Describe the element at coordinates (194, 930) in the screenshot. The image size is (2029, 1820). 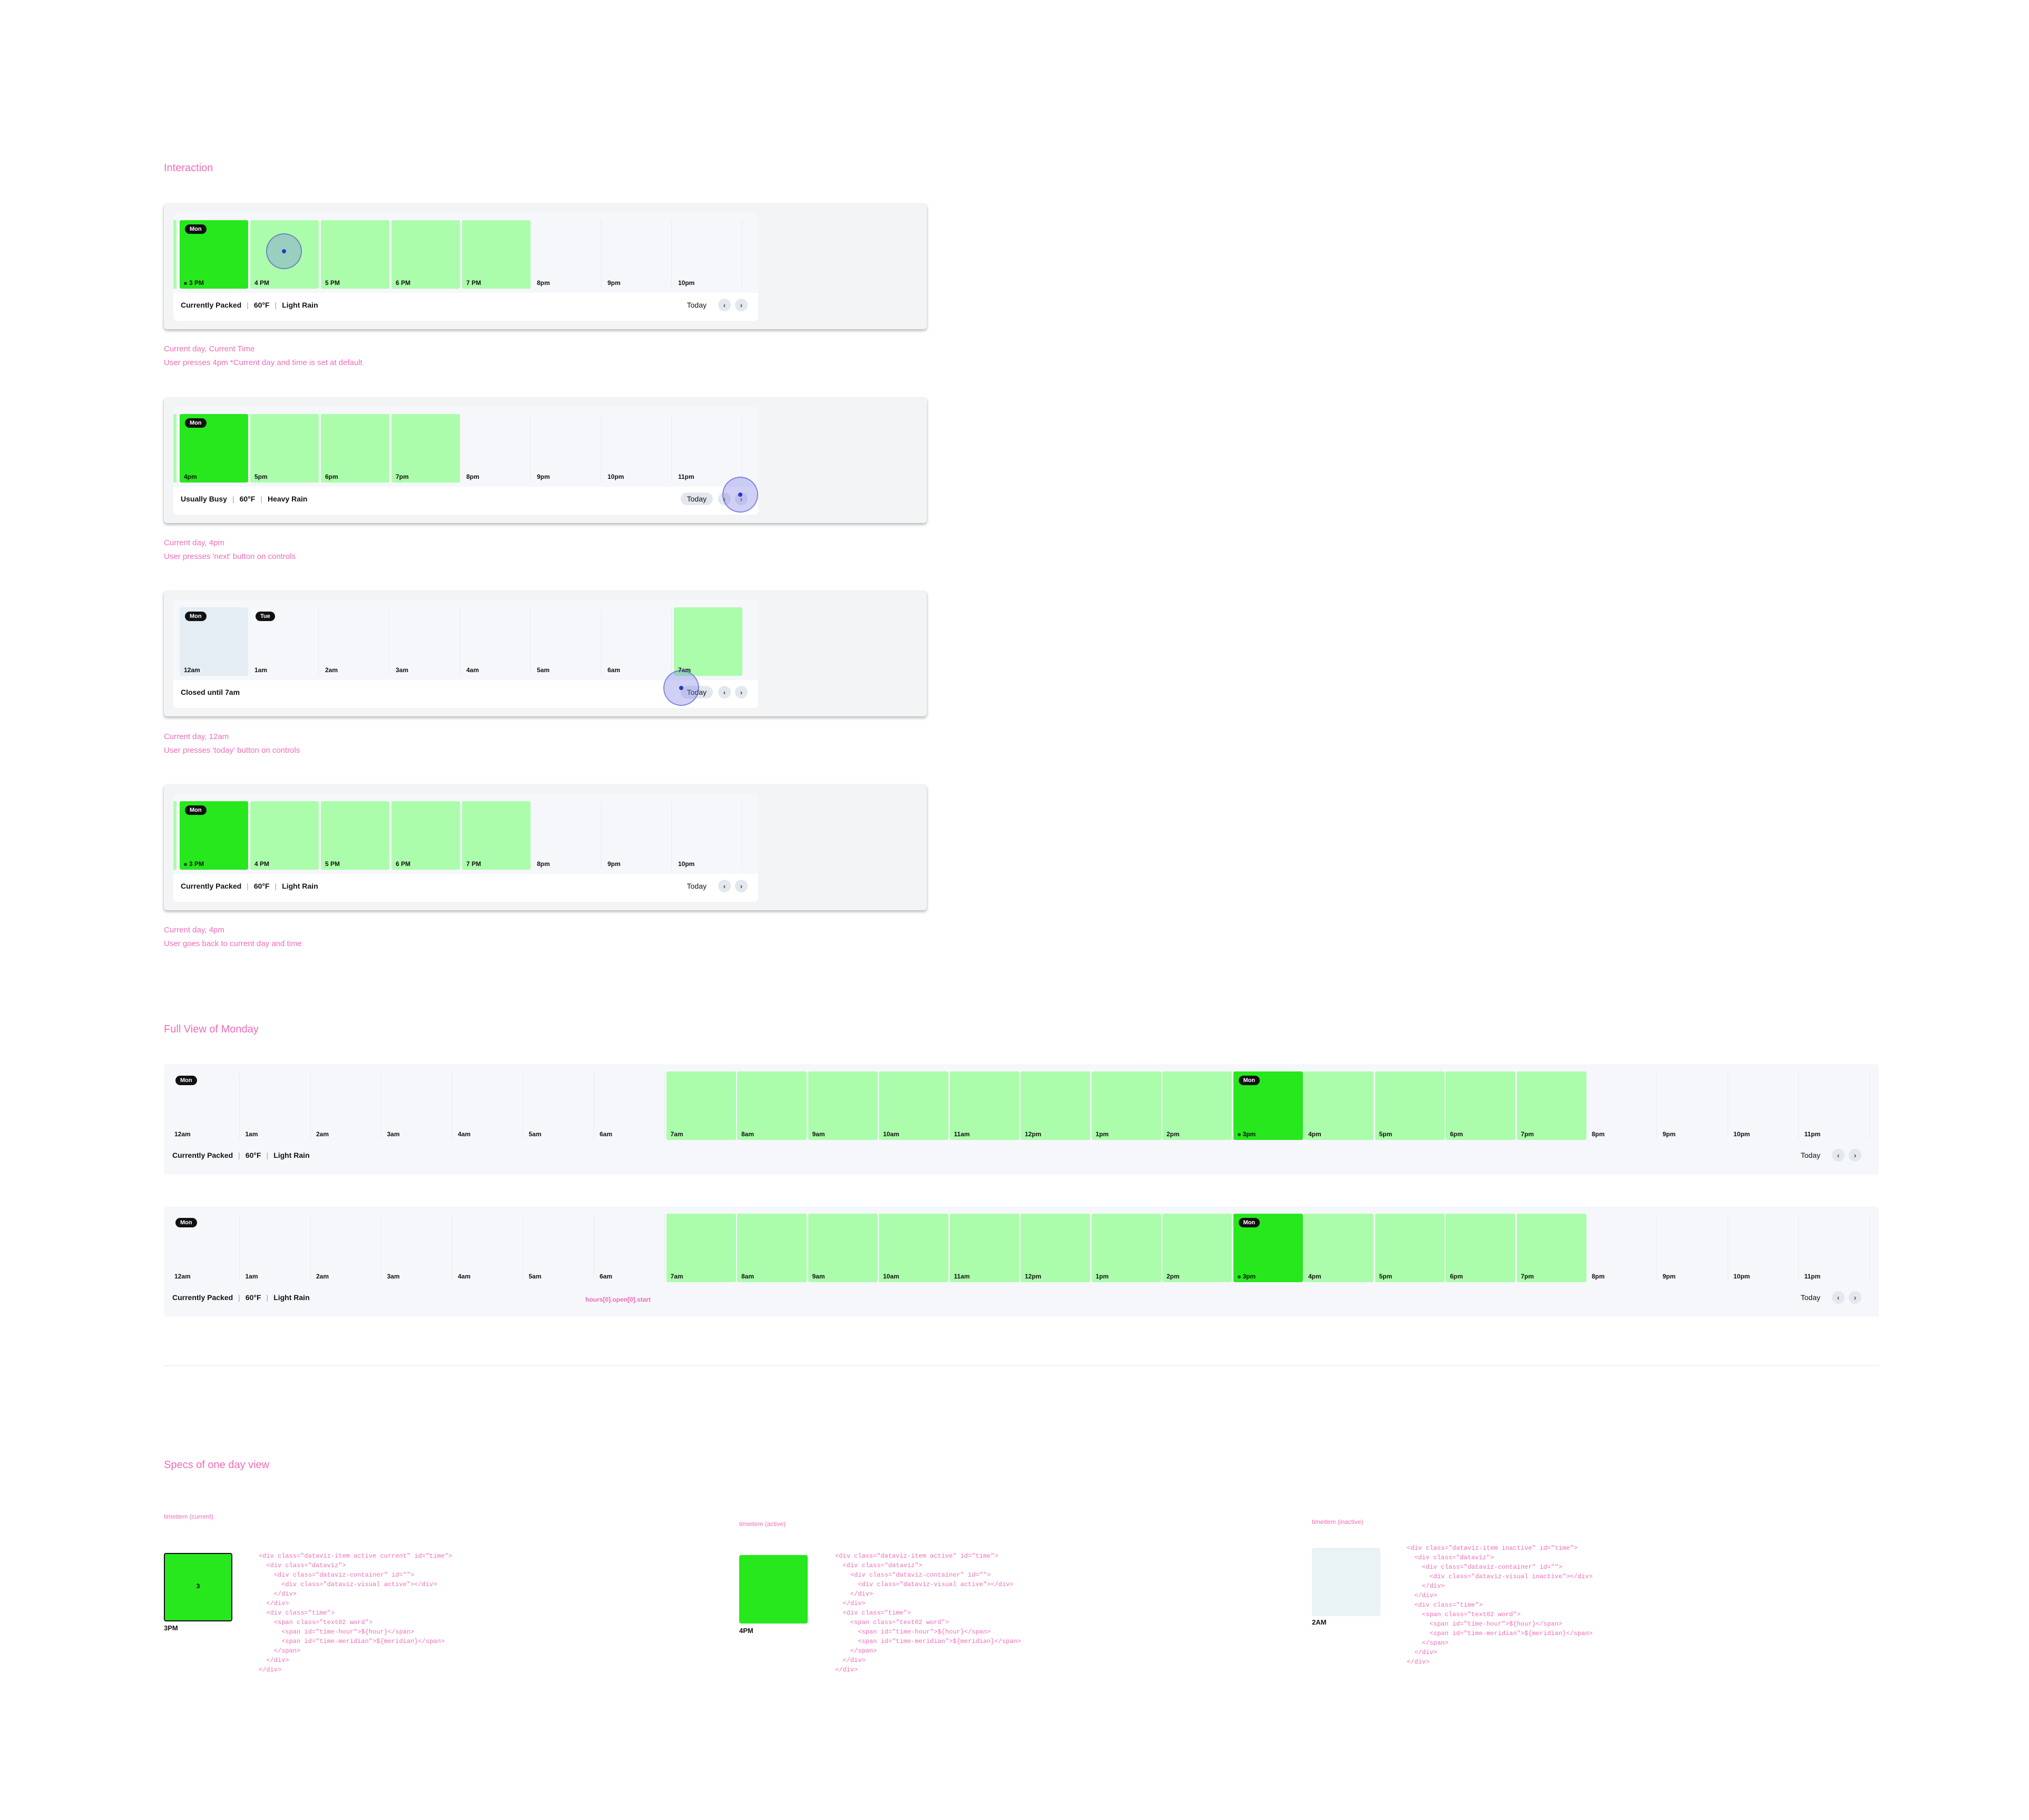
I see `interaction-caption: Current day, 4pm` at that location.